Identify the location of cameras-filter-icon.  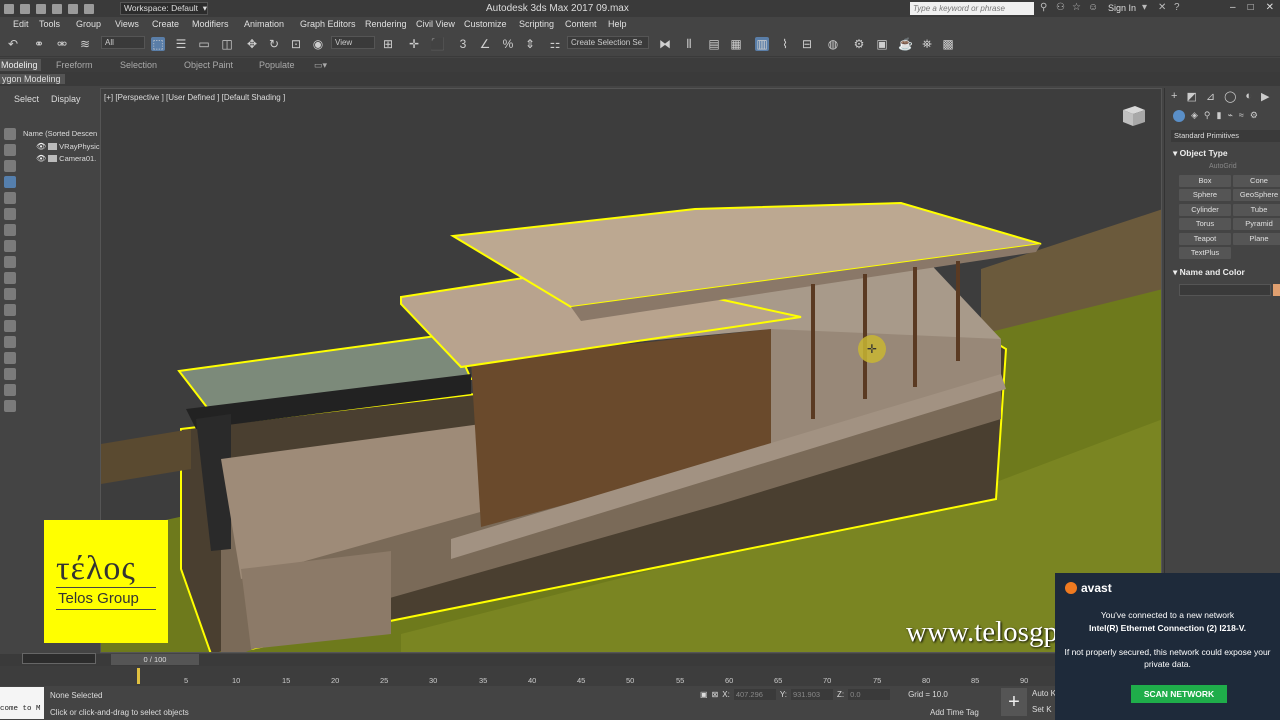
(10, 182).